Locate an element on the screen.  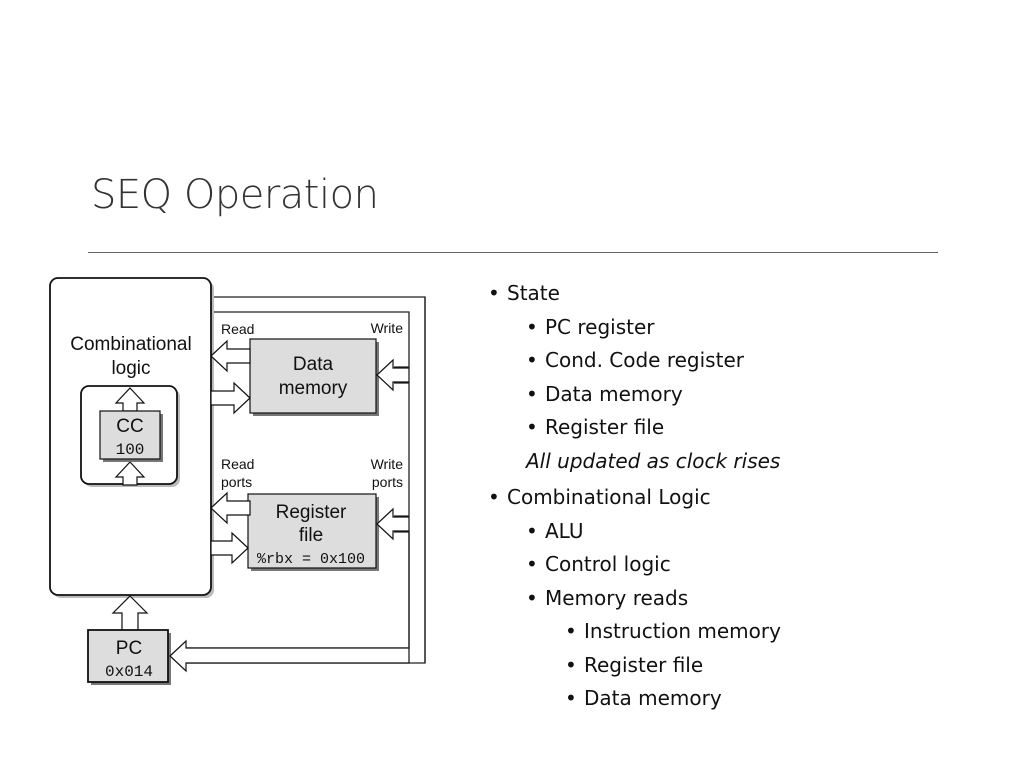
read-ports-label-2: ports is located at coordinates (236, 482).